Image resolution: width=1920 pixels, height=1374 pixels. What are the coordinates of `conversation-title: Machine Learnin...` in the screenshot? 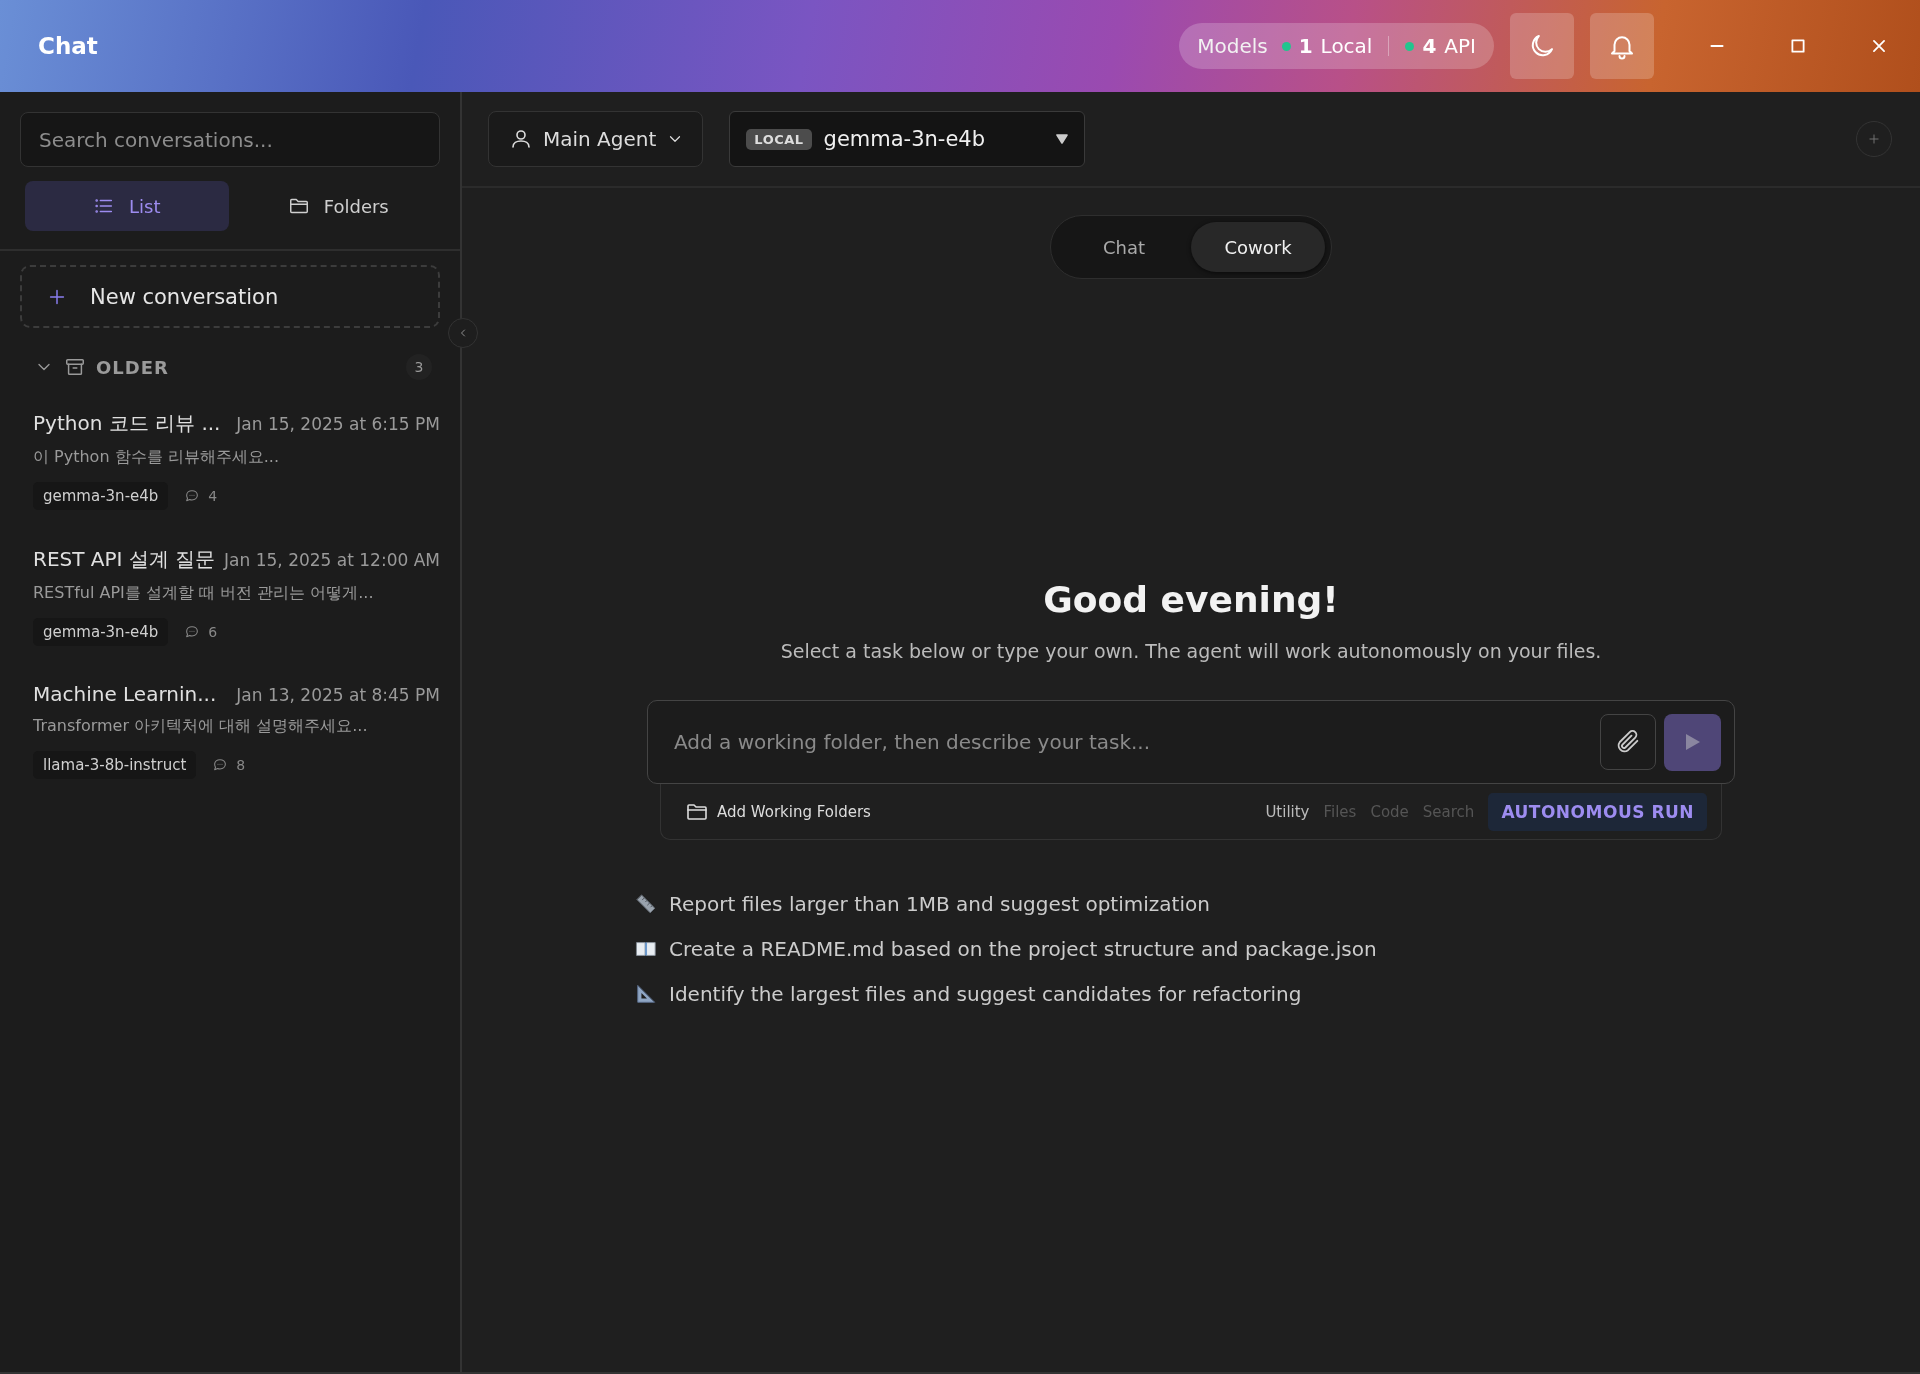 It's located at (125, 694).